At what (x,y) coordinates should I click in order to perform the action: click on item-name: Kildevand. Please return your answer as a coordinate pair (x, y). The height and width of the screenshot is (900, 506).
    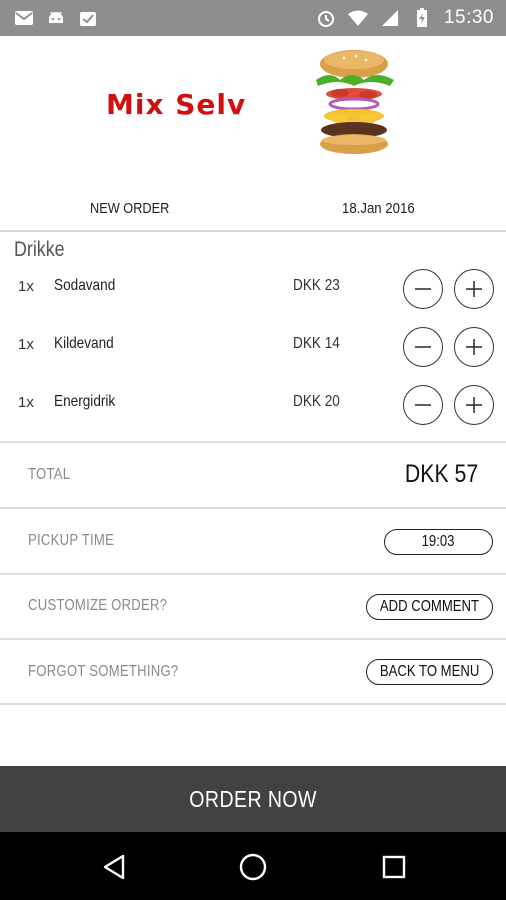
    Looking at the image, I should click on (84, 343).